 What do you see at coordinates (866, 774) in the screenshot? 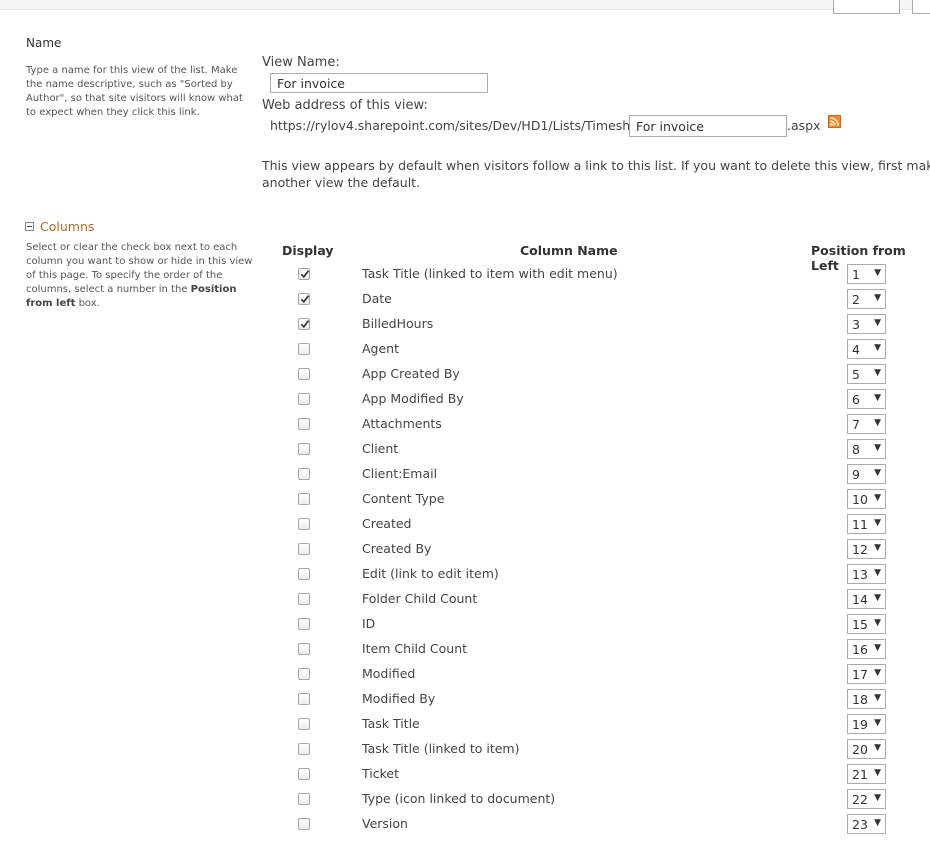
I see `position-select: 21 ▼` at bounding box center [866, 774].